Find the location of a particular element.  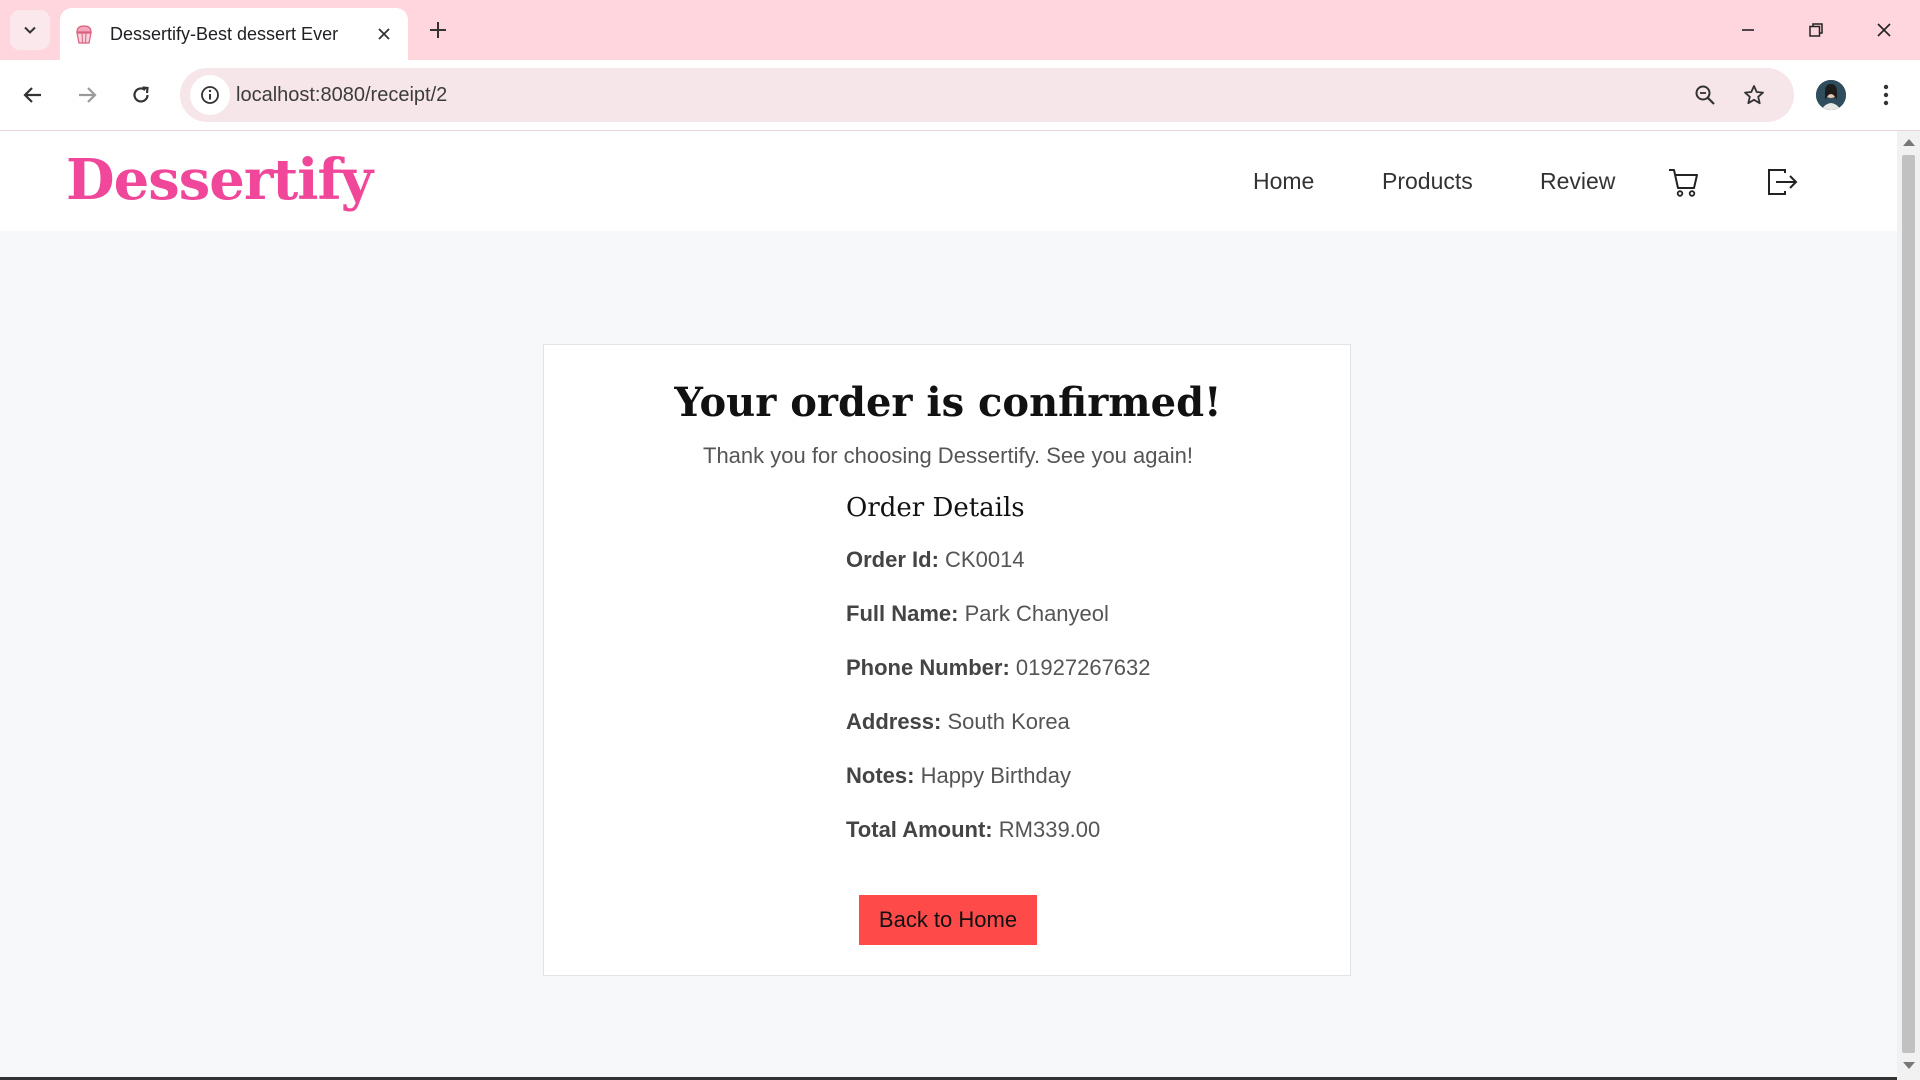

plus-icon is located at coordinates (438, 30).